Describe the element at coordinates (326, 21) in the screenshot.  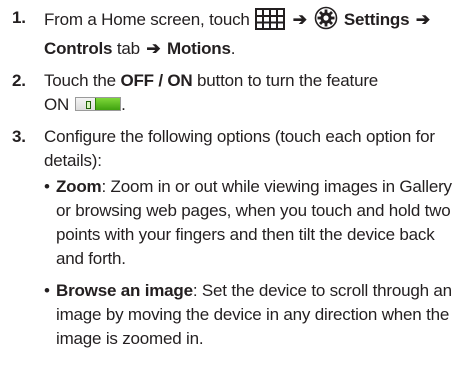
I see `settings-gear-icon` at that location.